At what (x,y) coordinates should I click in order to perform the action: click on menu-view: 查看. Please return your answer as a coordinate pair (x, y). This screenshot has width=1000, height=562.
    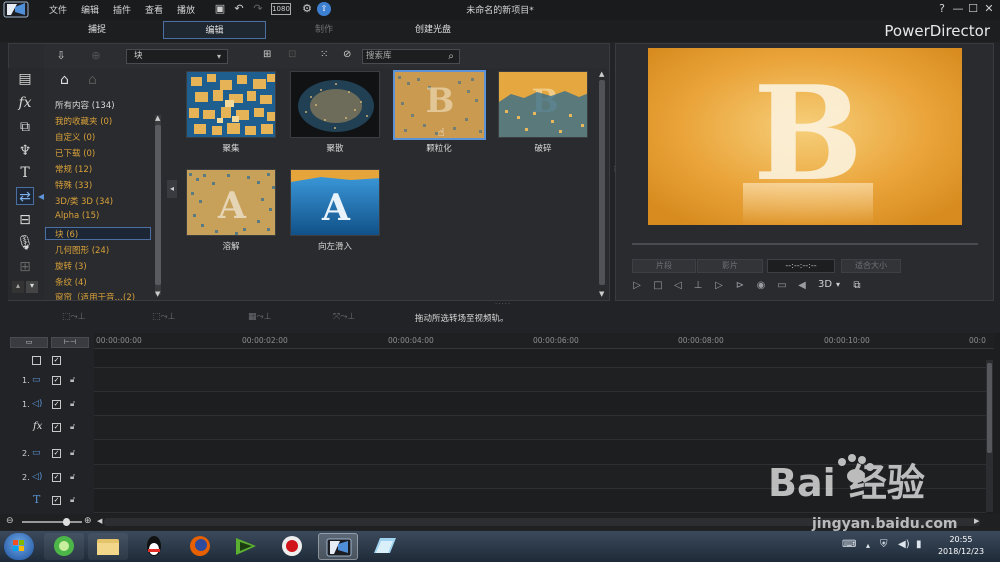
    Looking at the image, I should click on (154, 9).